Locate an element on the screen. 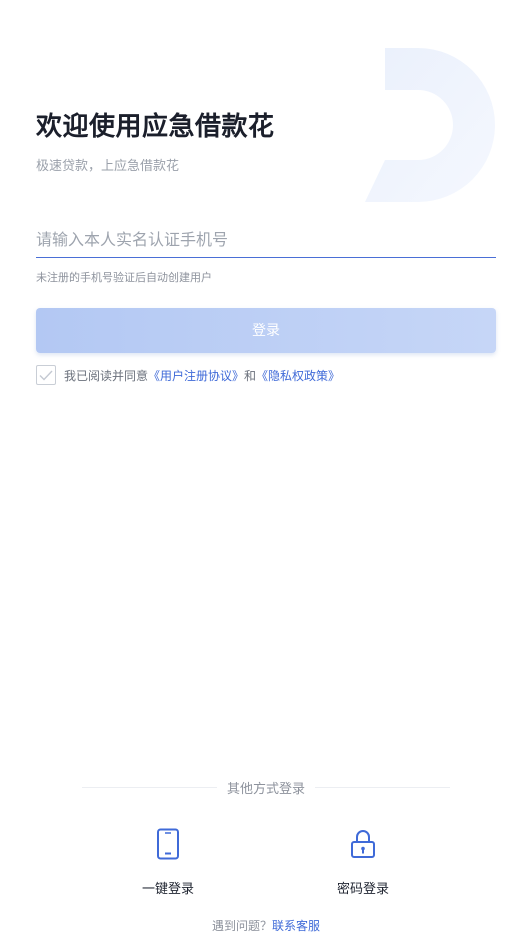 The width and height of the screenshot is (532, 946). password-login-label: 密码登录 is located at coordinates (362, 889).